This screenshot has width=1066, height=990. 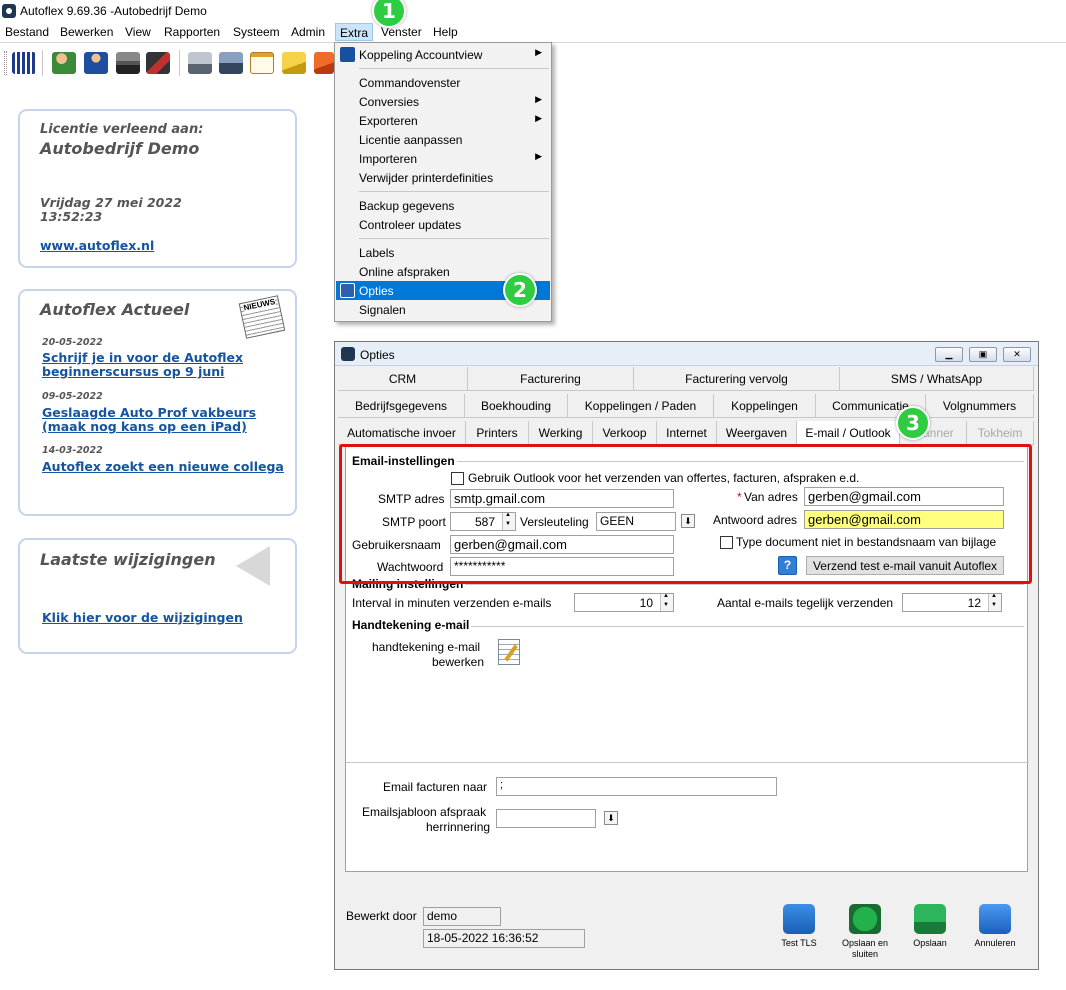 What do you see at coordinates (685, 514) in the screenshot?
I see `highlight-box` at bounding box center [685, 514].